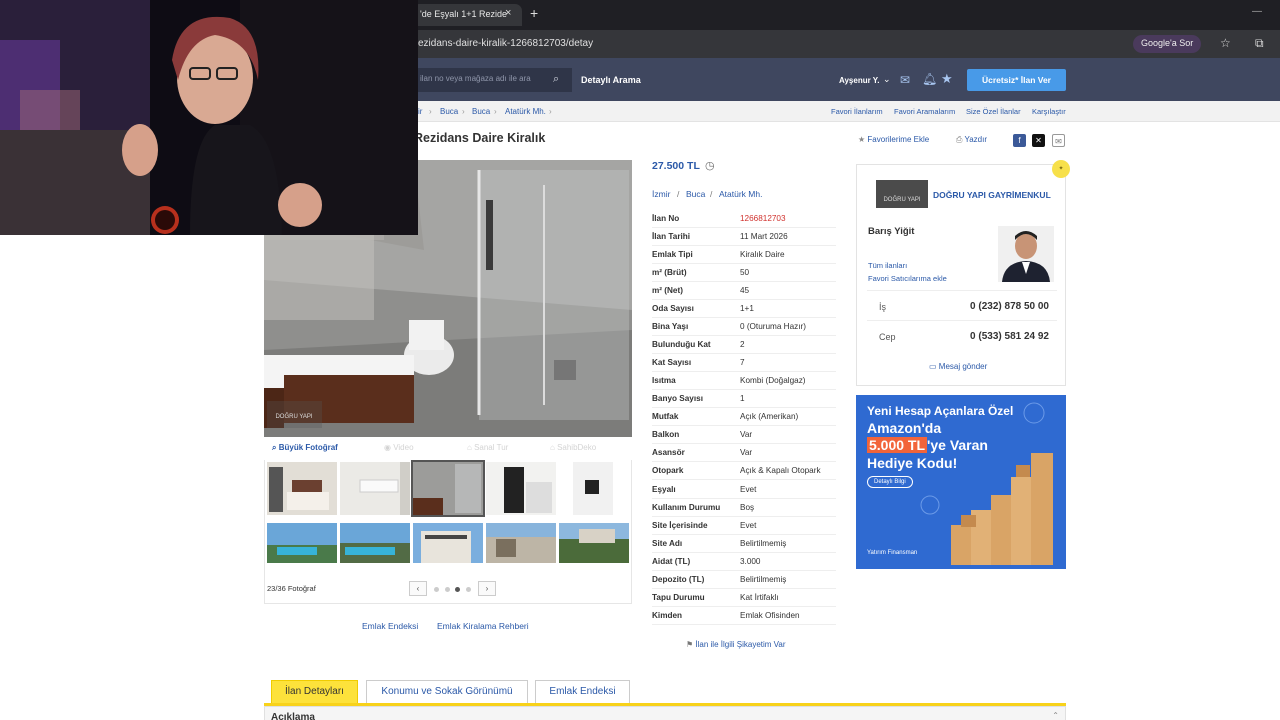 The height and width of the screenshot is (720, 1280). What do you see at coordinates (710, 165) in the screenshot?
I see `price-history-icon: ◷` at bounding box center [710, 165].